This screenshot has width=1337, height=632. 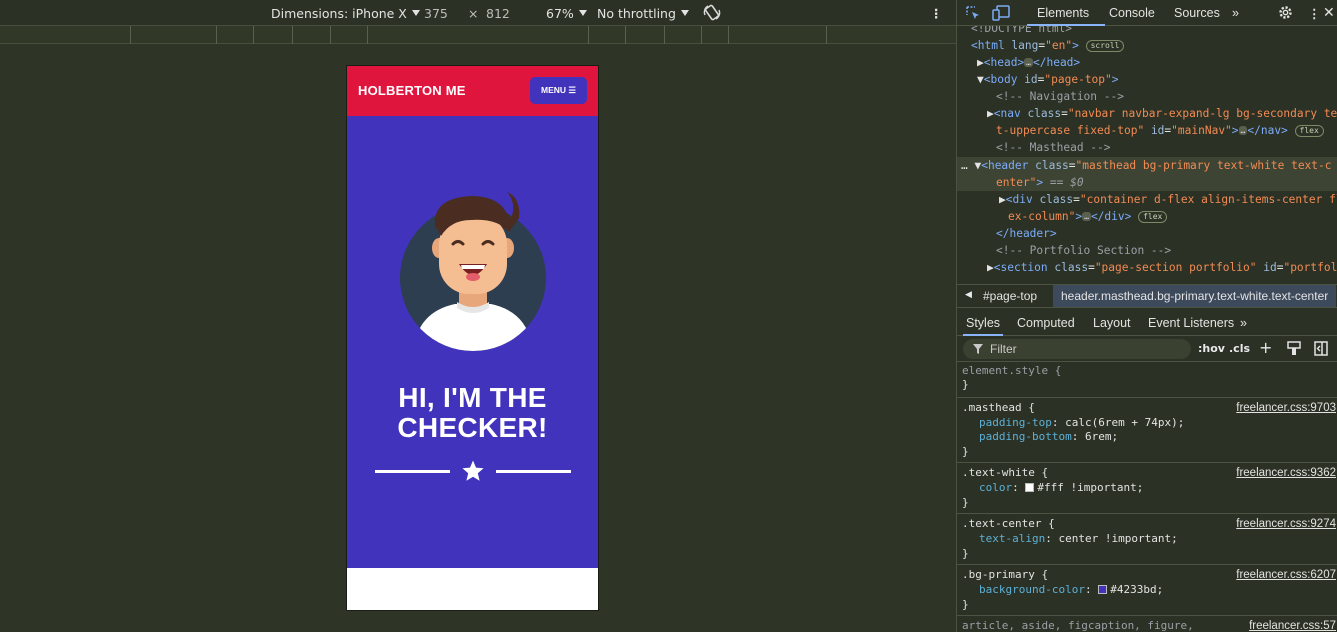 I want to click on rule-selector: element.style {, so click(x=1011, y=371).